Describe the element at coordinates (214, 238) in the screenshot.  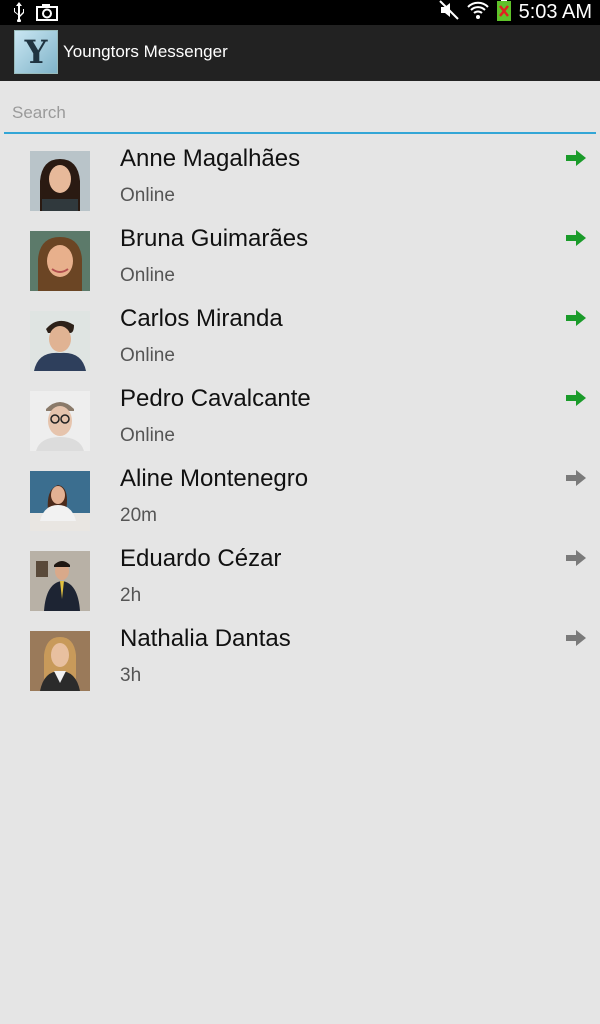
I see `contact-name: Bruna Guimarães` at that location.